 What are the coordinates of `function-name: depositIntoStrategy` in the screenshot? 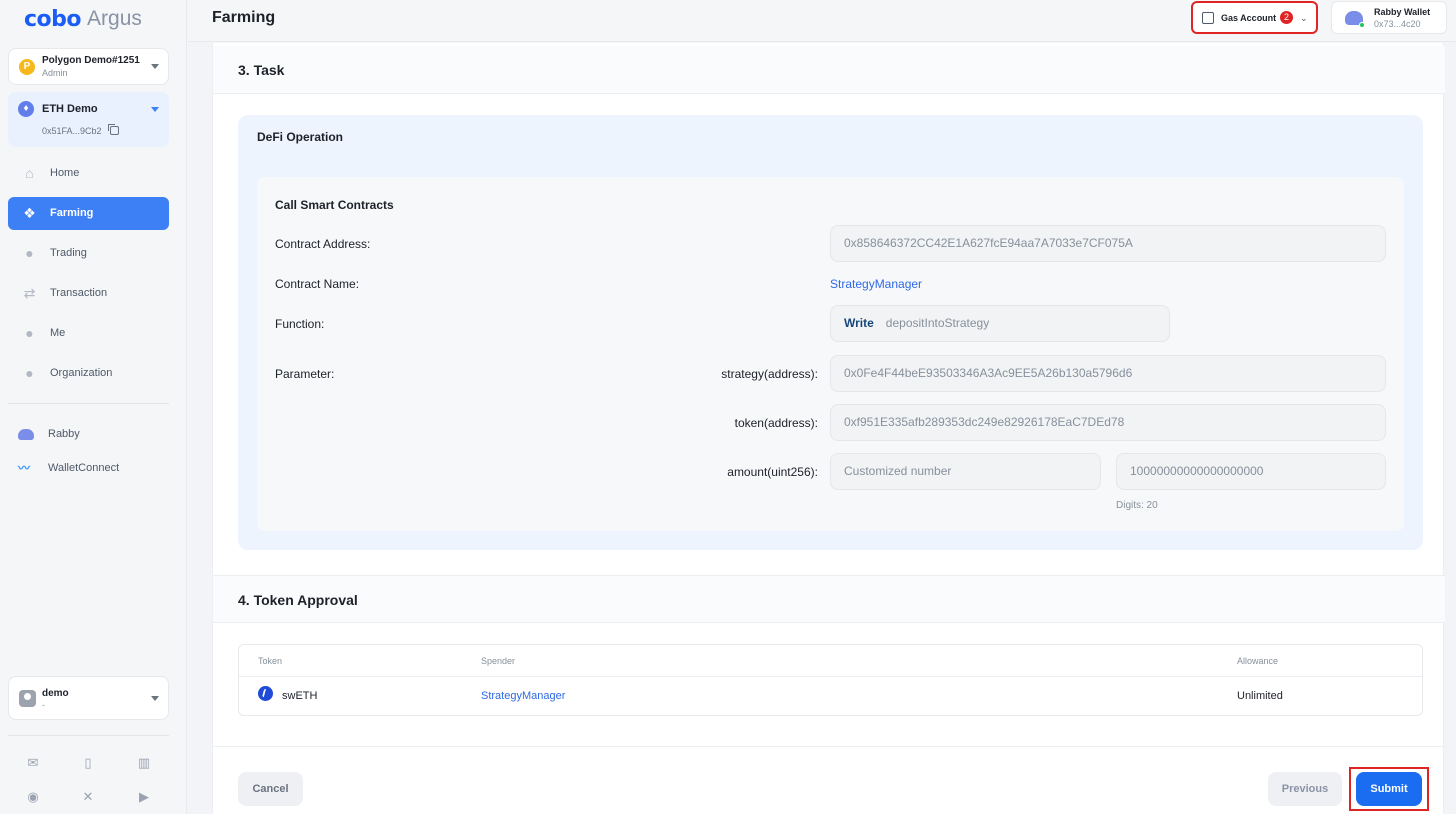 It's located at (937, 323).